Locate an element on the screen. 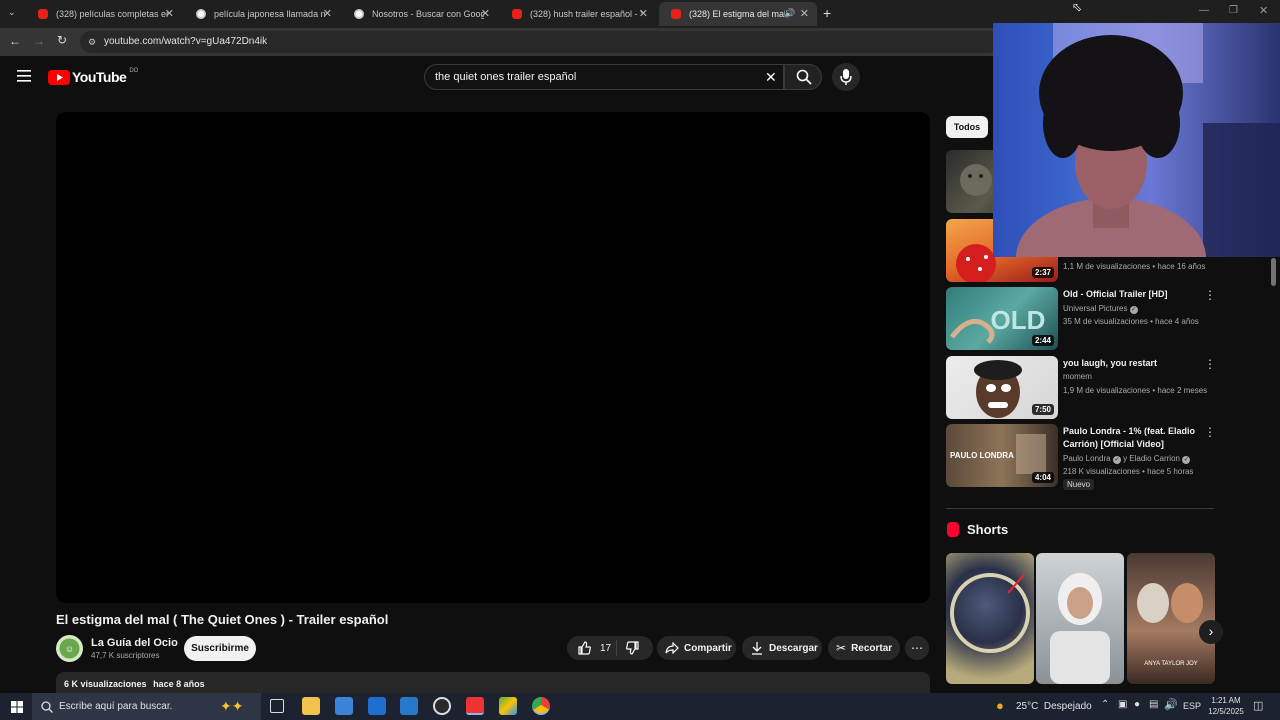 Image resolution: width=1280 pixels, height=720 pixels. bluestacks-icon is located at coordinates (508, 706).